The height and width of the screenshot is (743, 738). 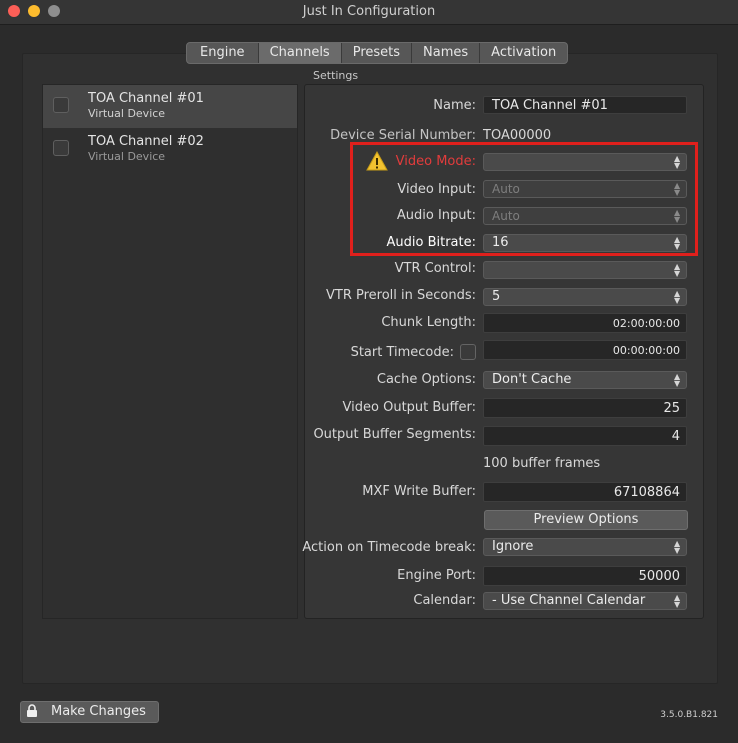 What do you see at coordinates (389, 547) in the screenshot?
I see `timecode-break-label: Action on Timecode break:` at bounding box center [389, 547].